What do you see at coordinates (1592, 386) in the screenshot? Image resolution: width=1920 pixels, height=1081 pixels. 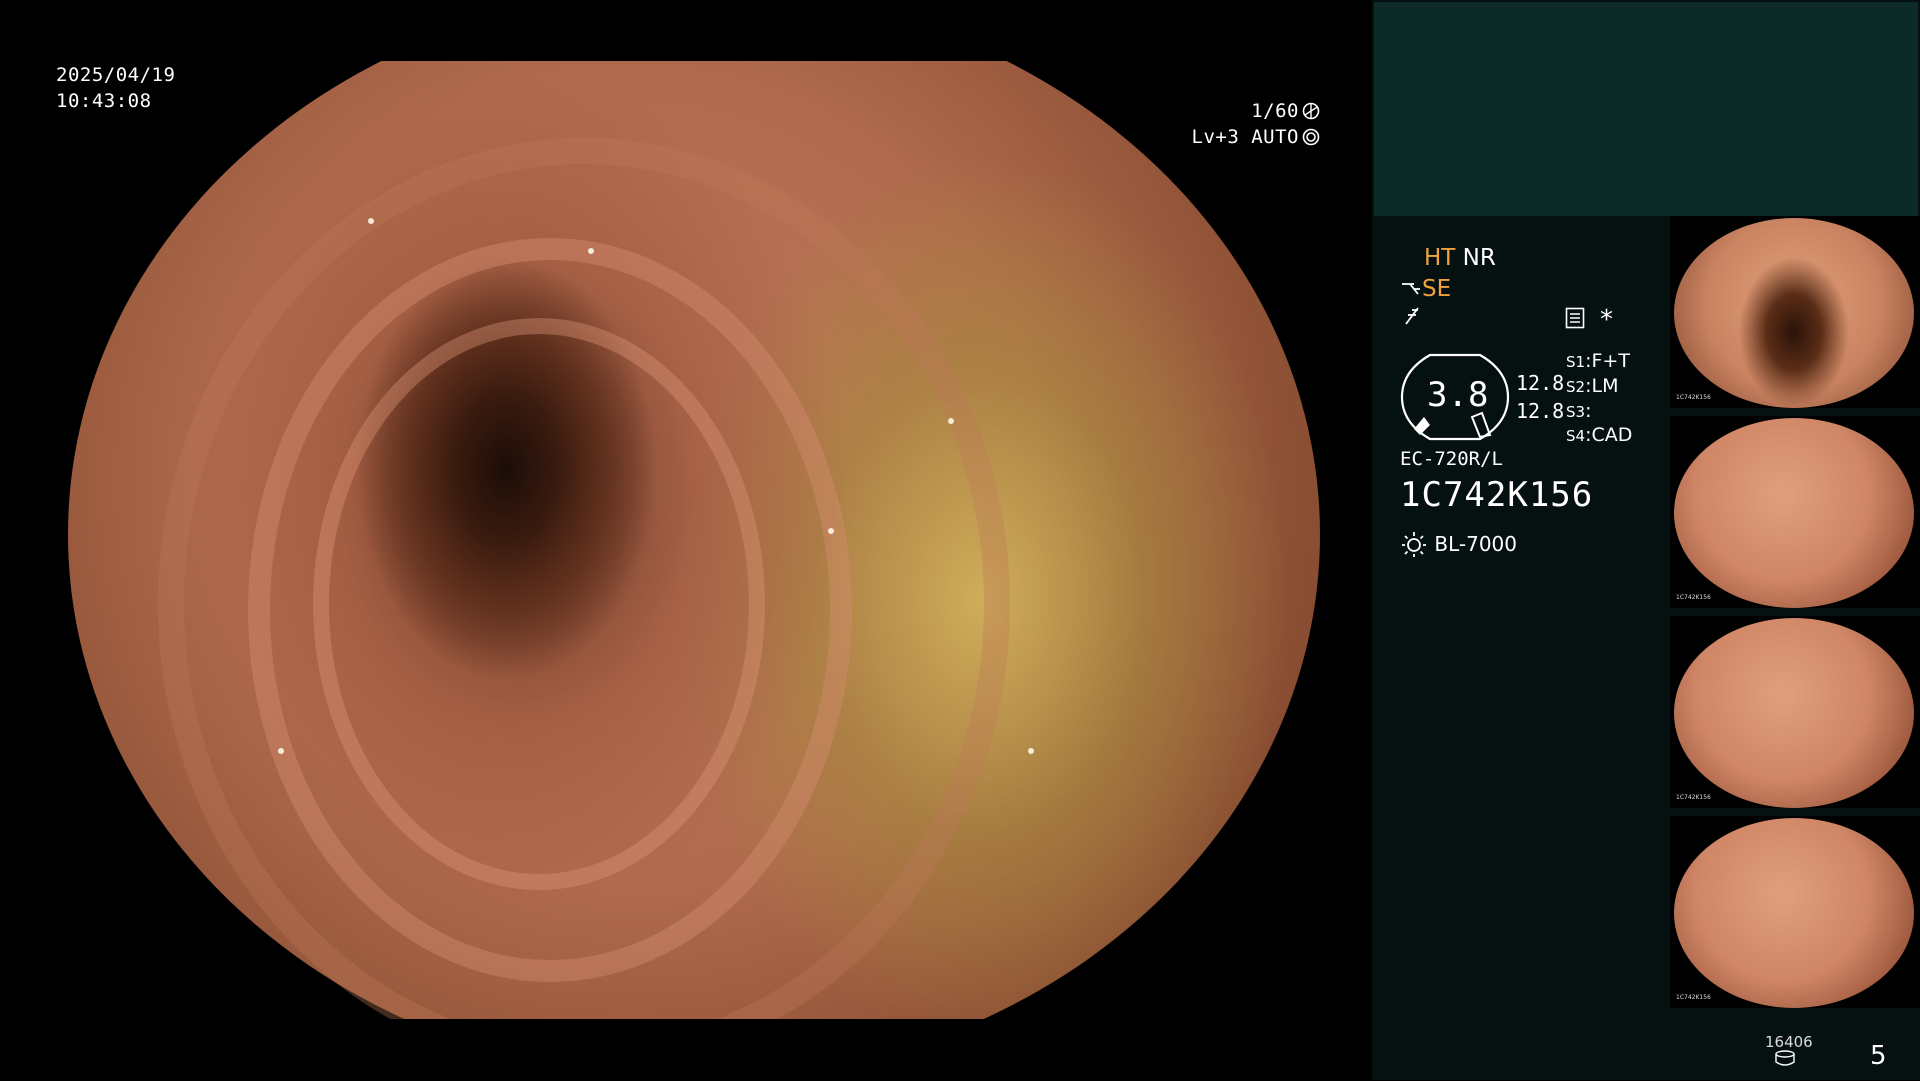 I see `setting-s2: S2:LM` at bounding box center [1592, 386].